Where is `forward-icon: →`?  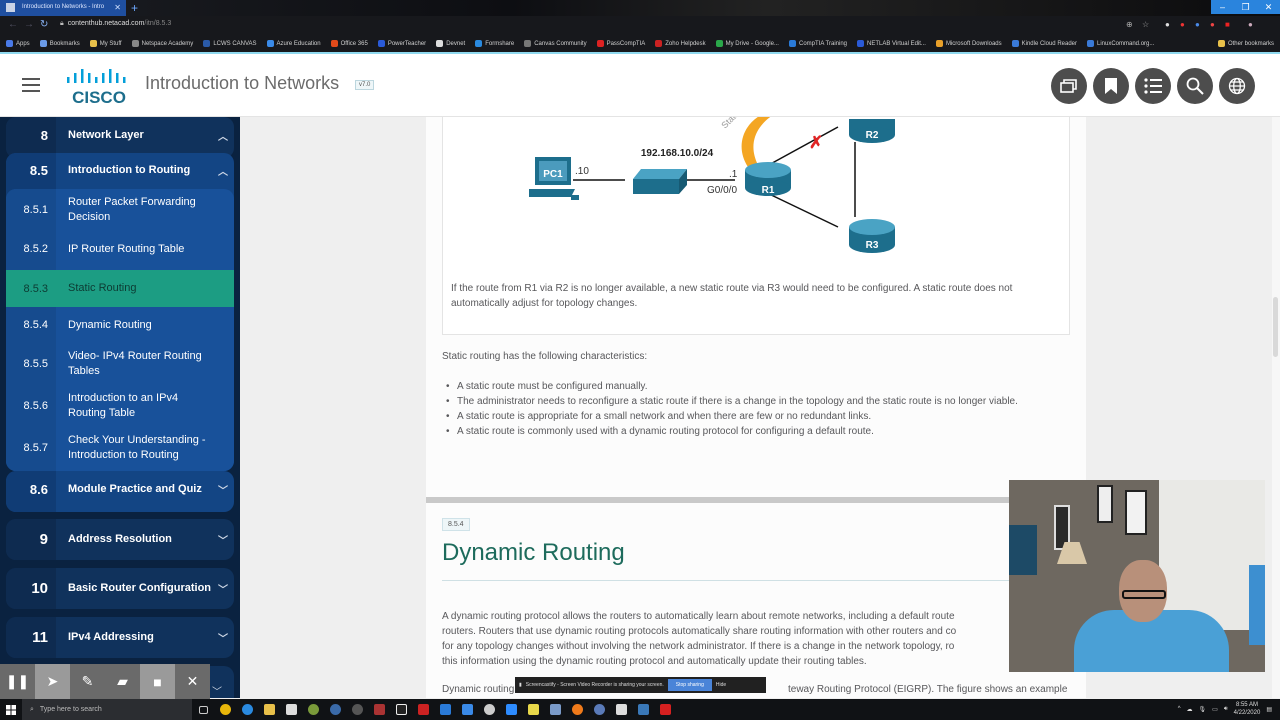 forward-icon: → is located at coordinates (29, 24).